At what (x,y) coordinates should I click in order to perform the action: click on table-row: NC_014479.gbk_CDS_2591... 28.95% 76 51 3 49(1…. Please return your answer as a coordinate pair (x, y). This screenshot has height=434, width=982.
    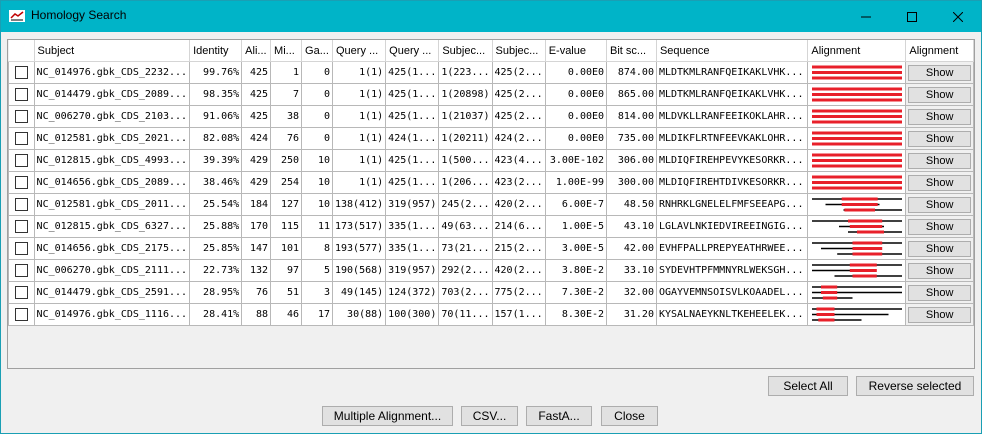
    Looking at the image, I should click on (491, 292).